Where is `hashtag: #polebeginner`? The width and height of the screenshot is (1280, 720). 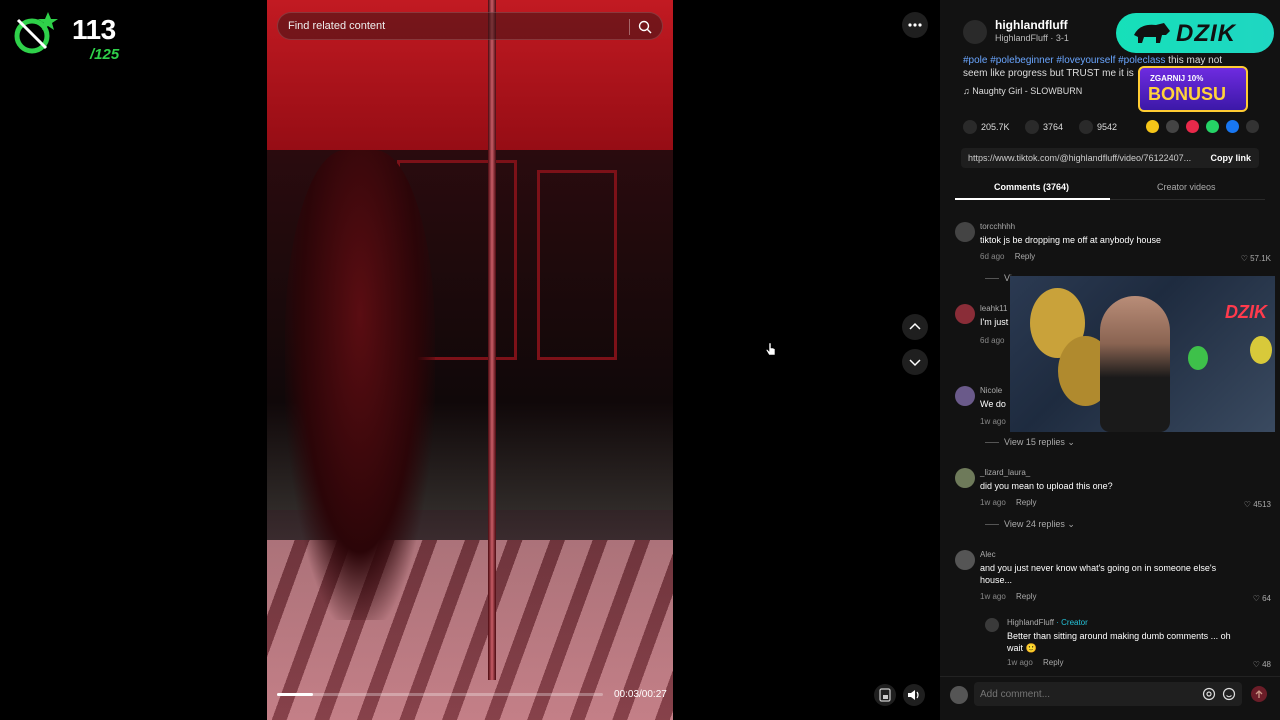 hashtag: #polebeginner is located at coordinates (1021, 60).